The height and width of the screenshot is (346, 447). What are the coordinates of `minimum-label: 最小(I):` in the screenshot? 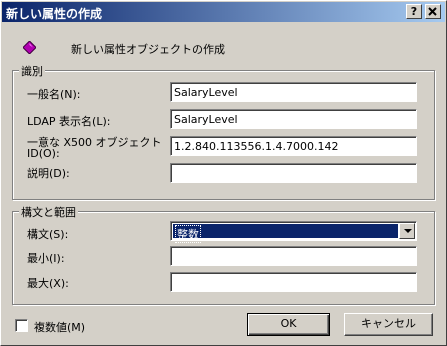 It's located at (46, 258).